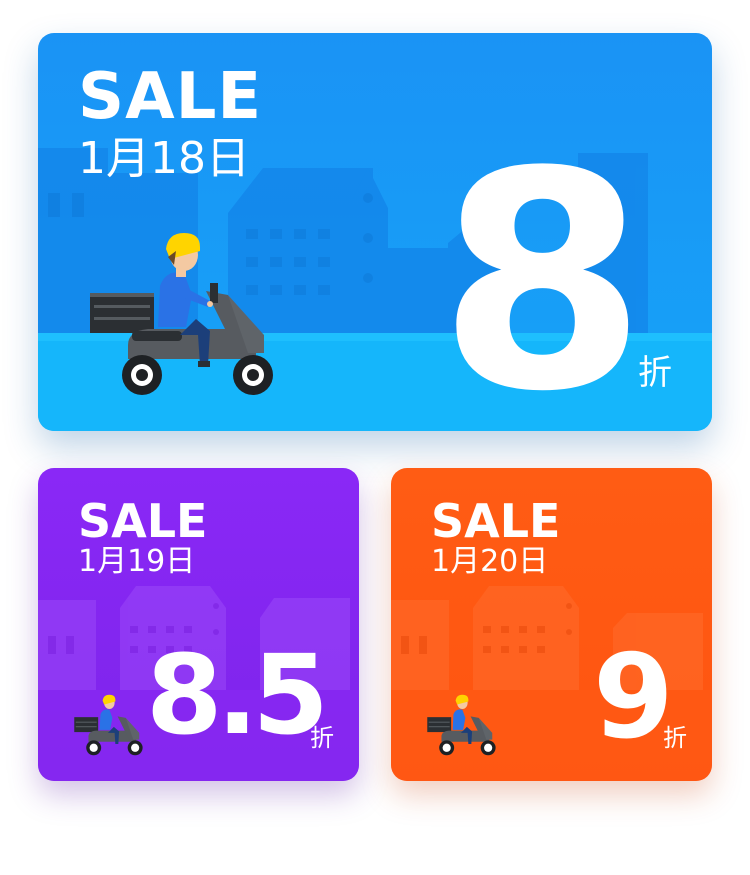 This screenshot has width=750, height=875. I want to click on discount-value: 8.5, so click(237, 695).